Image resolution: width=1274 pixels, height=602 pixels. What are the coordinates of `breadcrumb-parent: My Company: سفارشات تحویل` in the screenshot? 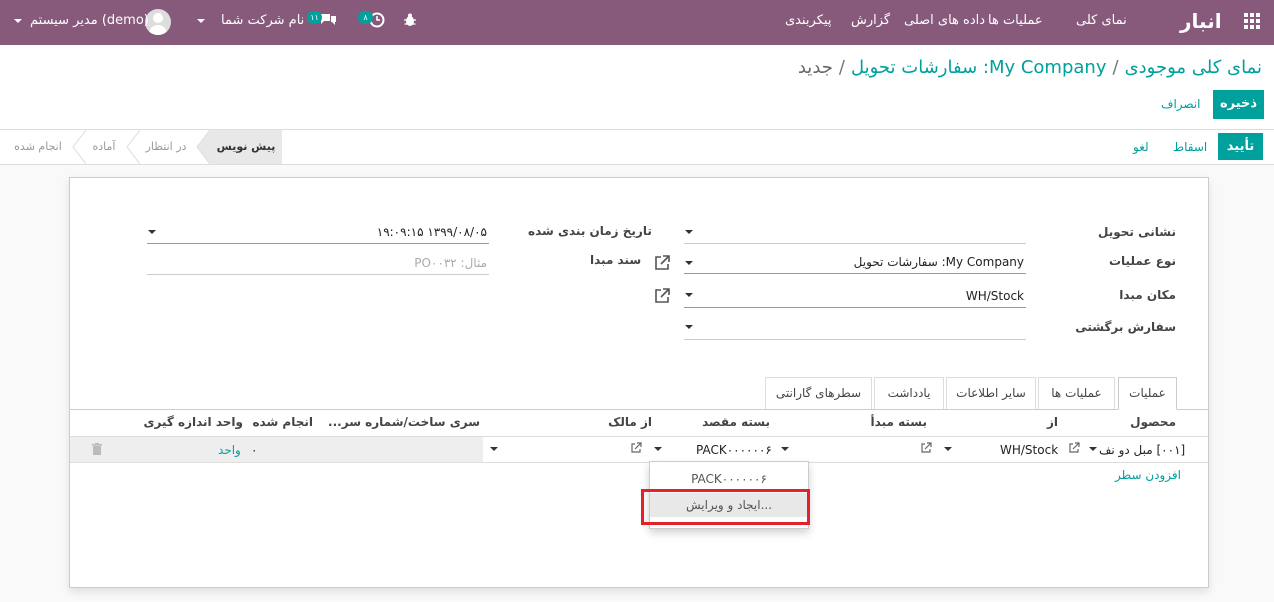 It's located at (979, 67).